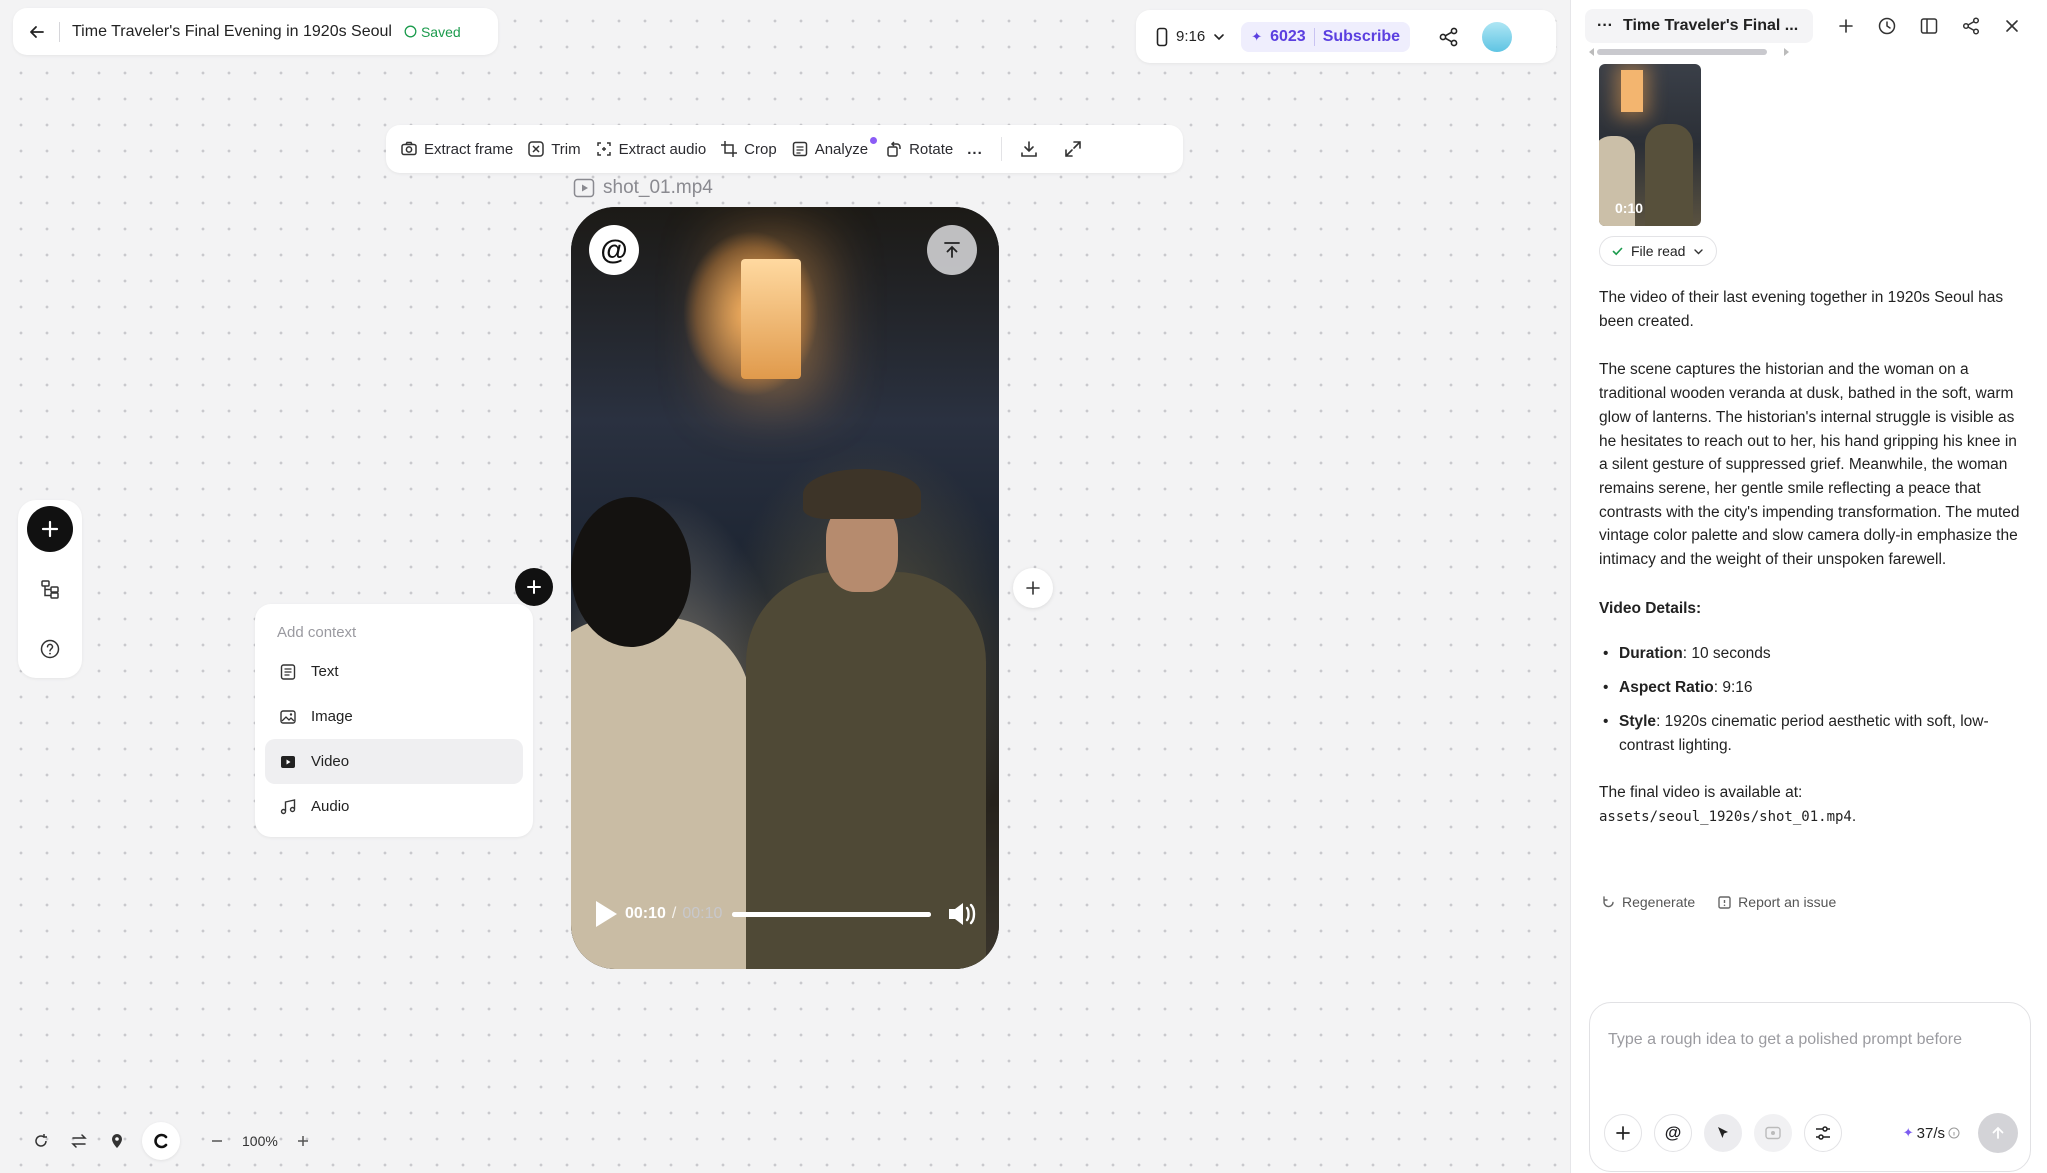 The height and width of the screenshot is (1173, 2047). Describe the element at coordinates (748, 149) in the screenshot. I see `crop-button: Crop` at that location.